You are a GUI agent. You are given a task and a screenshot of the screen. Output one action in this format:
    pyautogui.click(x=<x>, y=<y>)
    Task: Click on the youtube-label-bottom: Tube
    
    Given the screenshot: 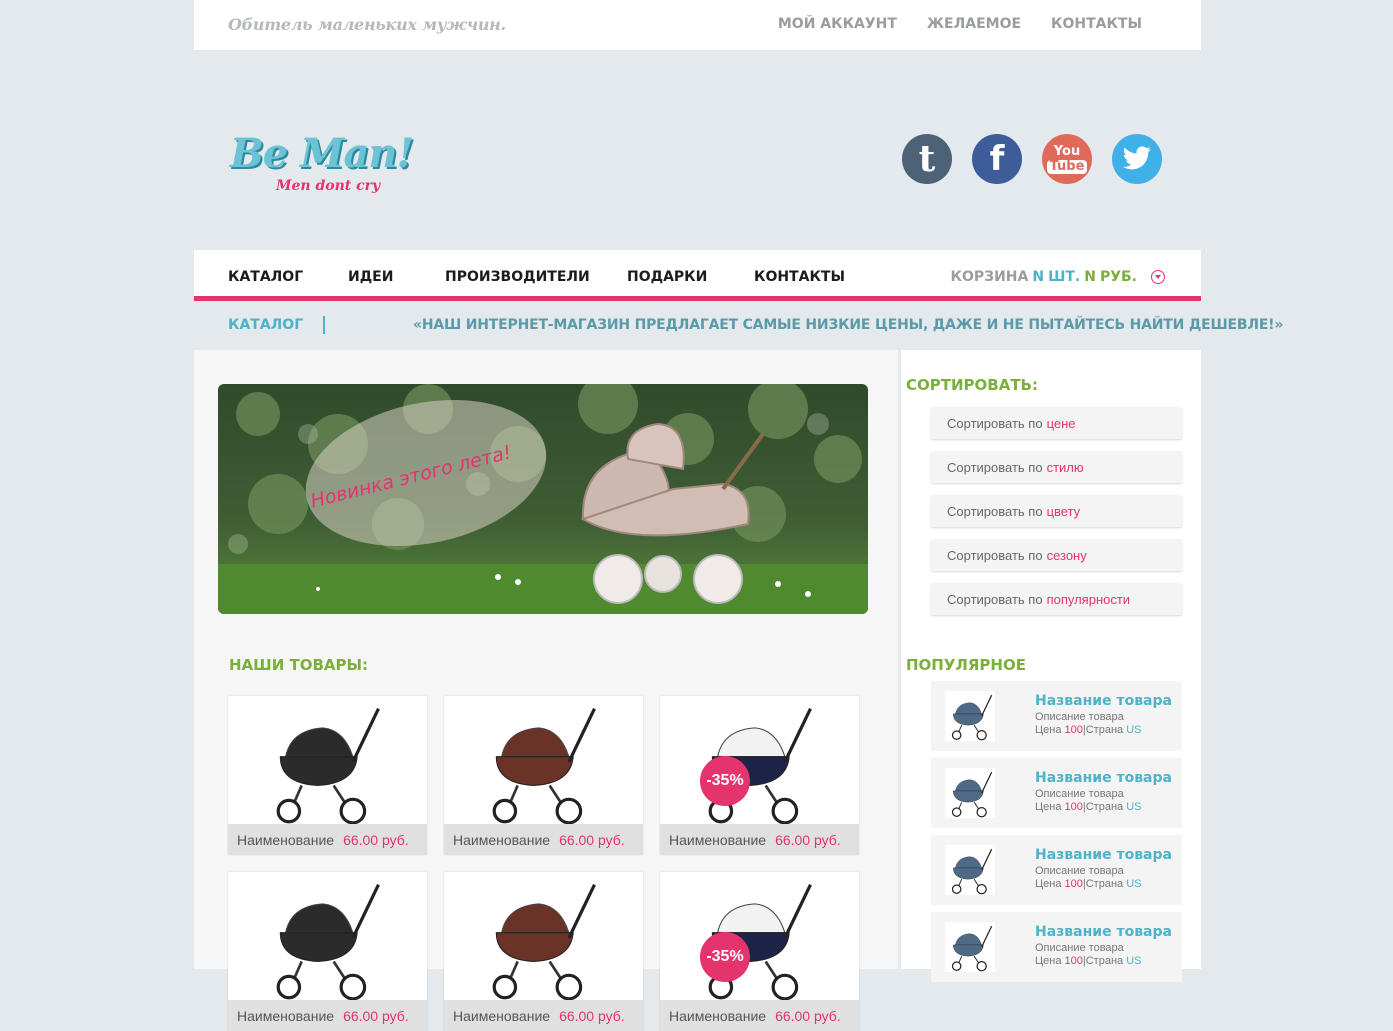 What is the action you would take?
    pyautogui.click(x=1067, y=166)
    